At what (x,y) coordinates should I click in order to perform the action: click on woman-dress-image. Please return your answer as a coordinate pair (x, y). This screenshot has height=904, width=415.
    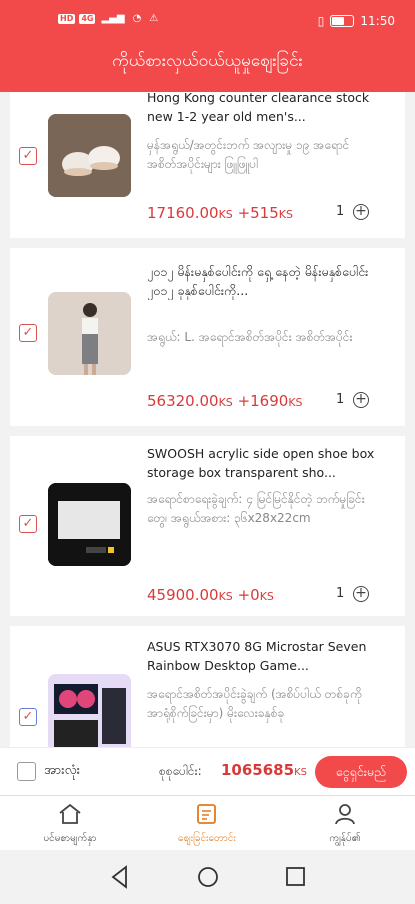
    Looking at the image, I should click on (89, 333).